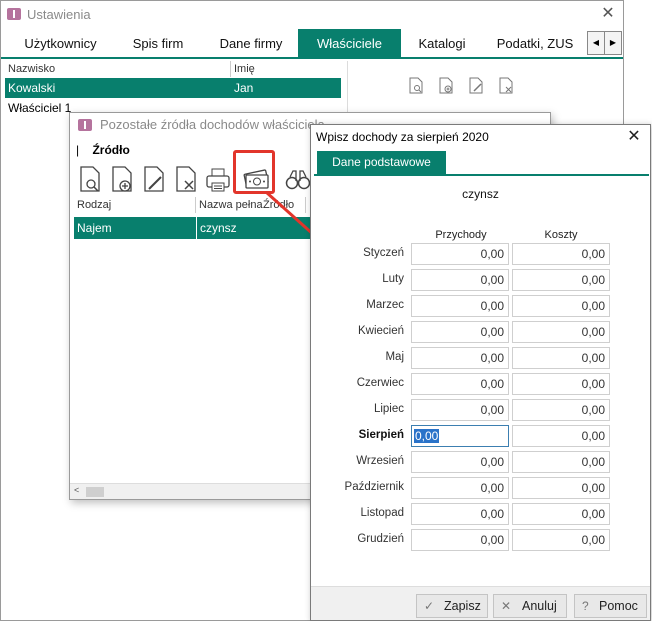 The image size is (652, 621). I want to click on tab-scroll-left-icon: ◀, so click(596, 43).